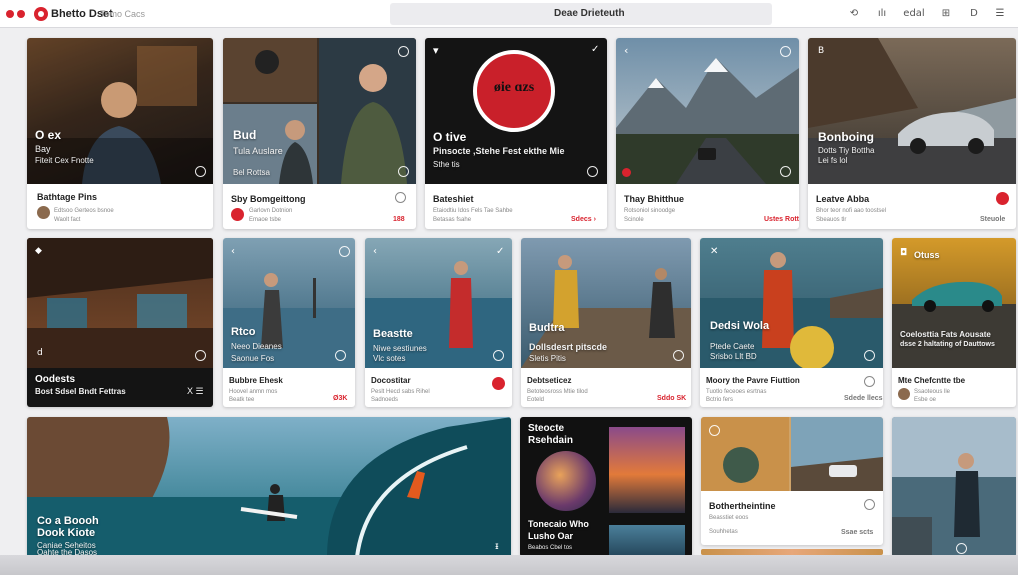 Image resolution: width=1018 pixels, height=575 pixels. I want to click on logo-text: øie ɑzs, so click(514, 87).